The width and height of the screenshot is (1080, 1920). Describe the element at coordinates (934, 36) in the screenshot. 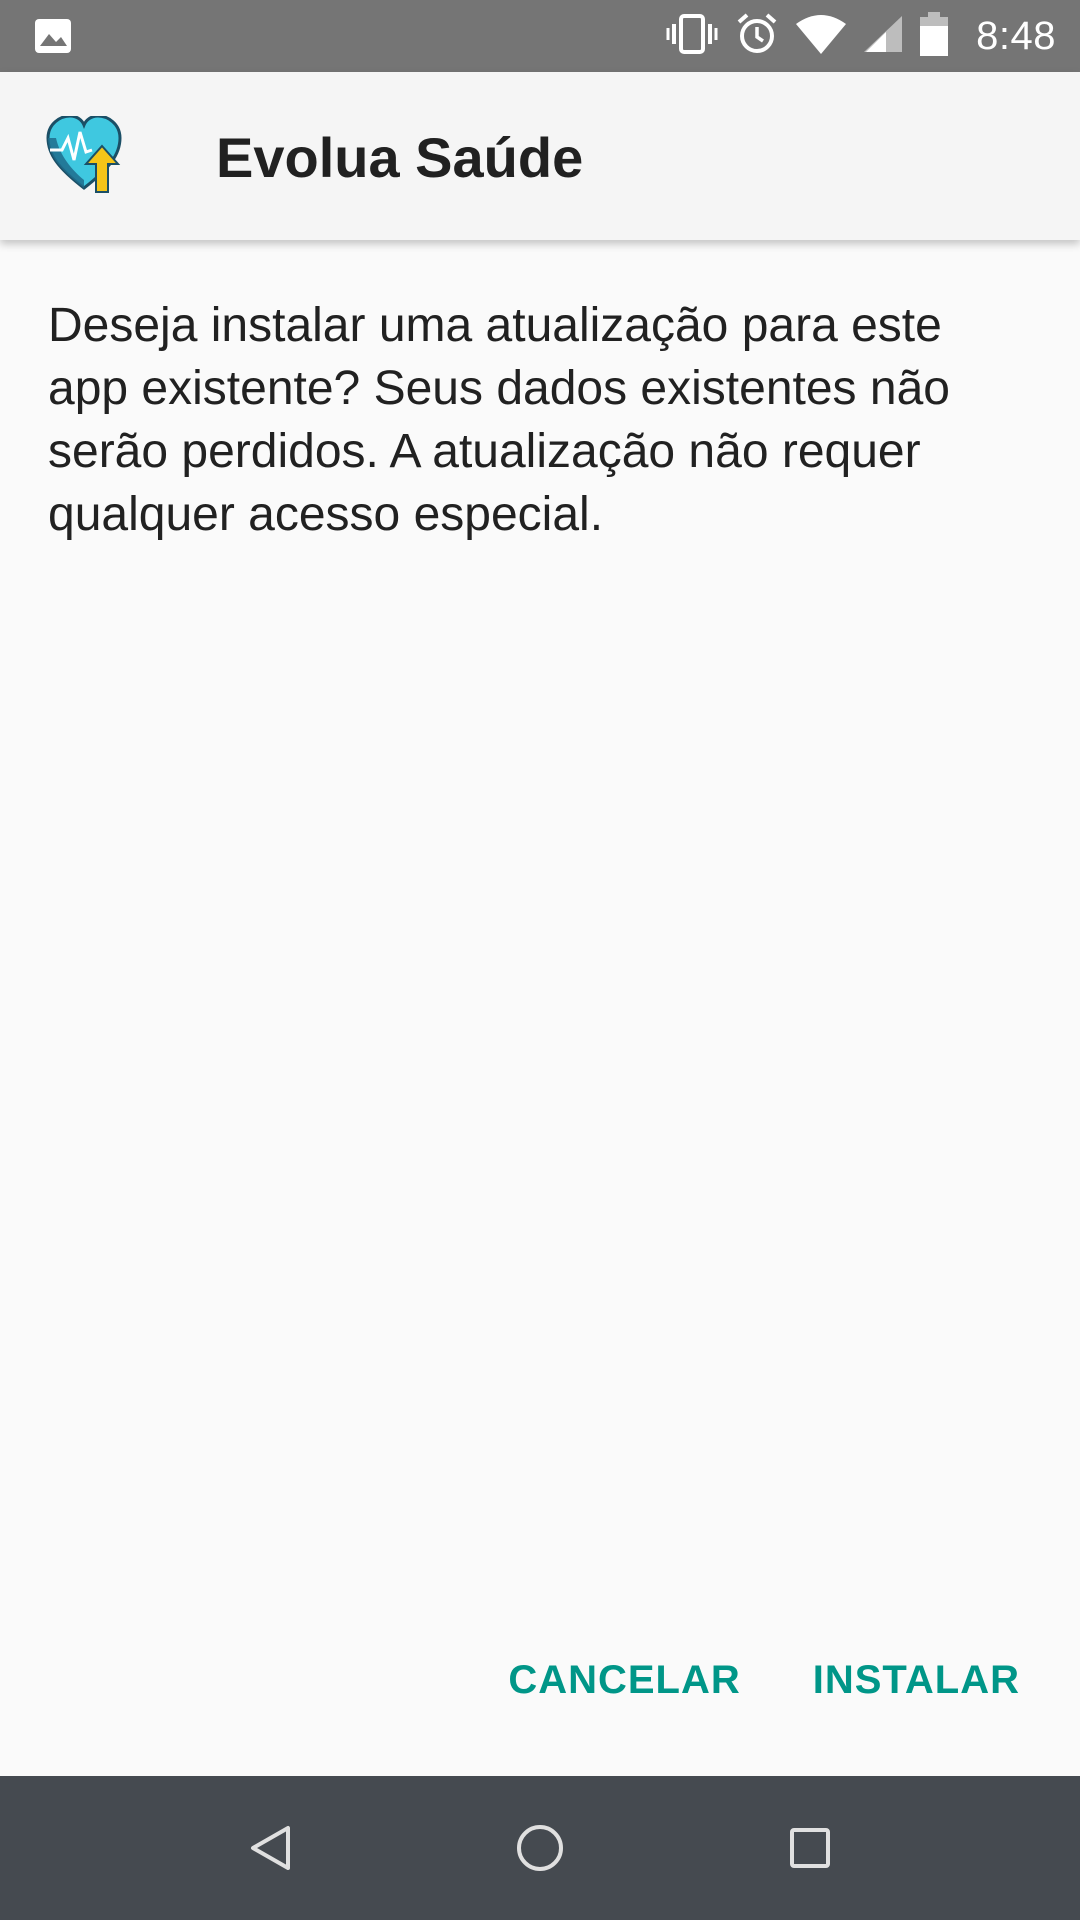

I see `battery-icon` at that location.